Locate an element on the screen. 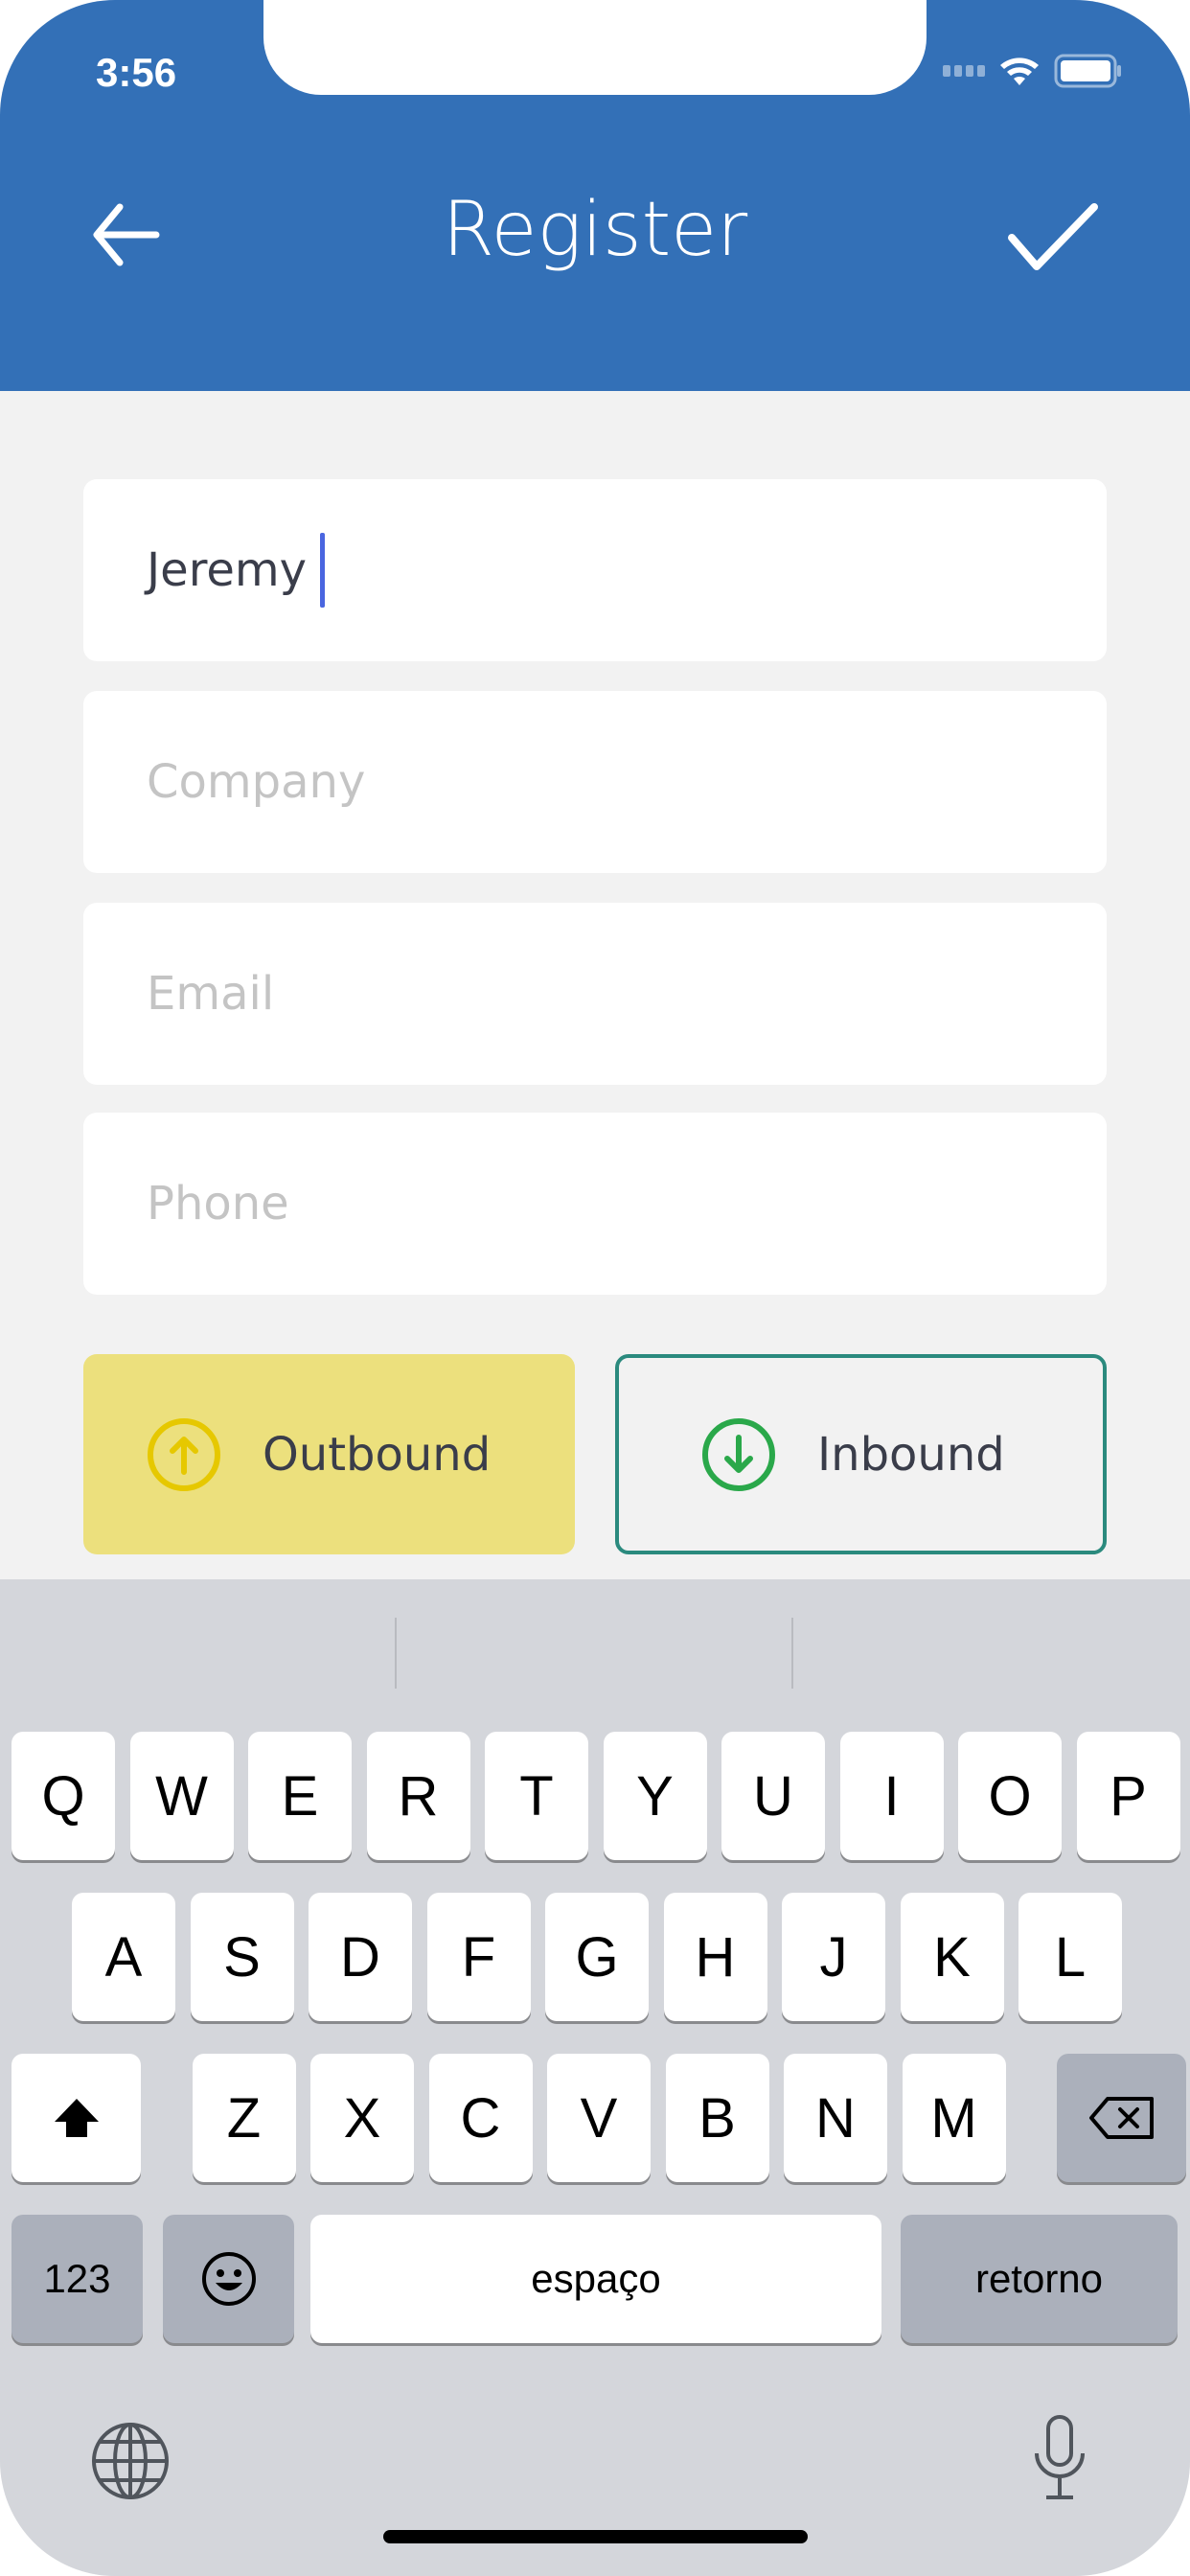  battery-icon is located at coordinates (1088, 71).